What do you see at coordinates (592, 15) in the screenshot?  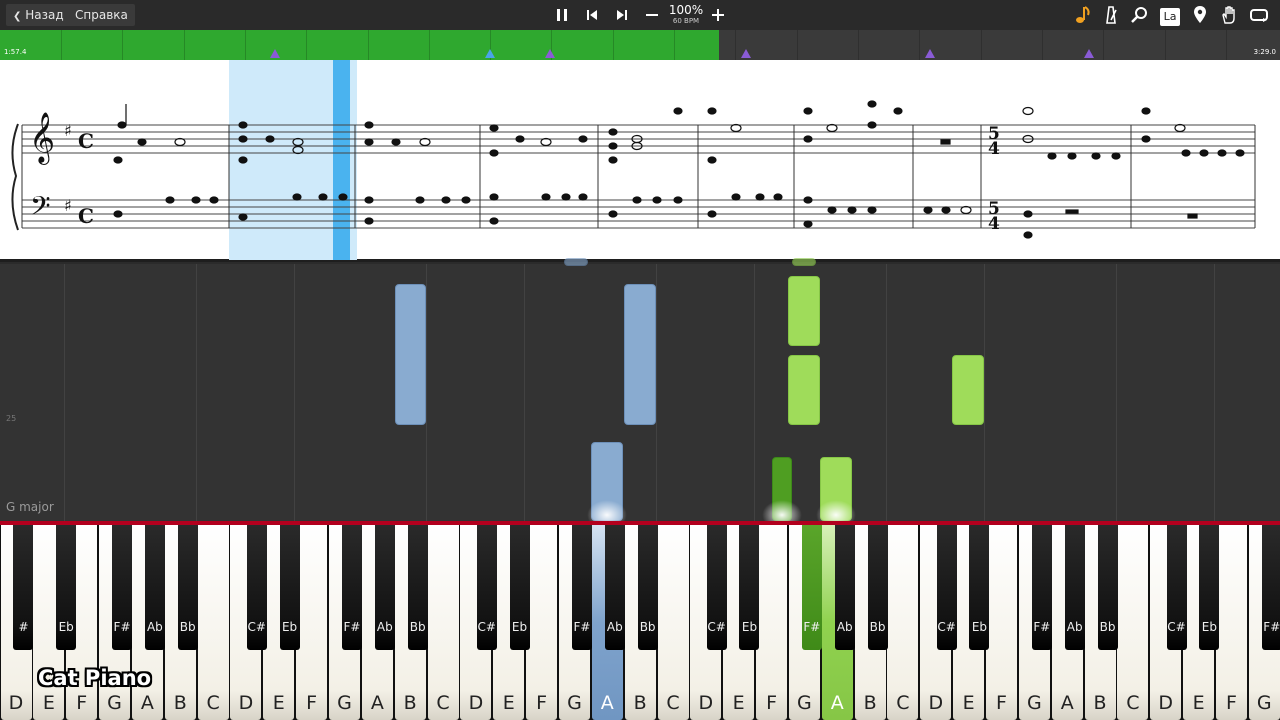 I see `skip-back-icon` at bounding box center [592, 15].